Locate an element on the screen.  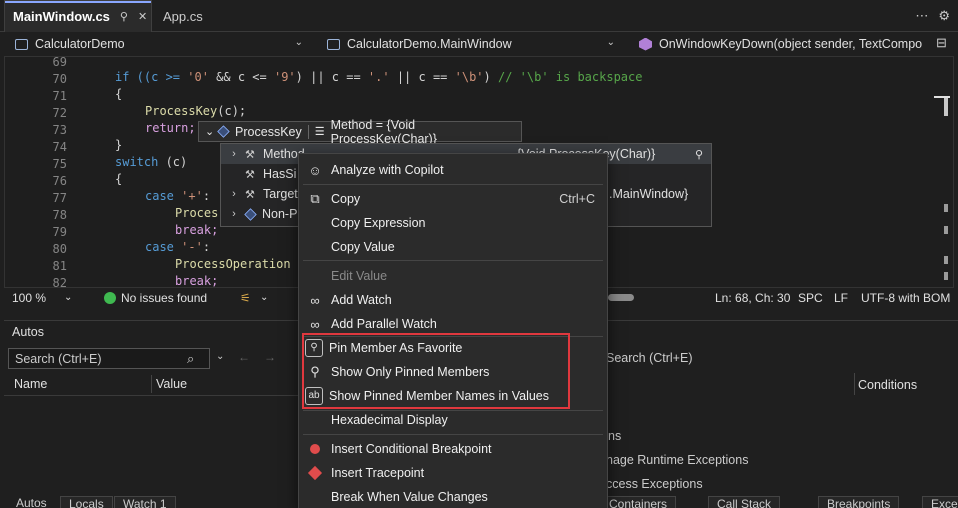
line-number: 71 is located at coordinates (59, 96).